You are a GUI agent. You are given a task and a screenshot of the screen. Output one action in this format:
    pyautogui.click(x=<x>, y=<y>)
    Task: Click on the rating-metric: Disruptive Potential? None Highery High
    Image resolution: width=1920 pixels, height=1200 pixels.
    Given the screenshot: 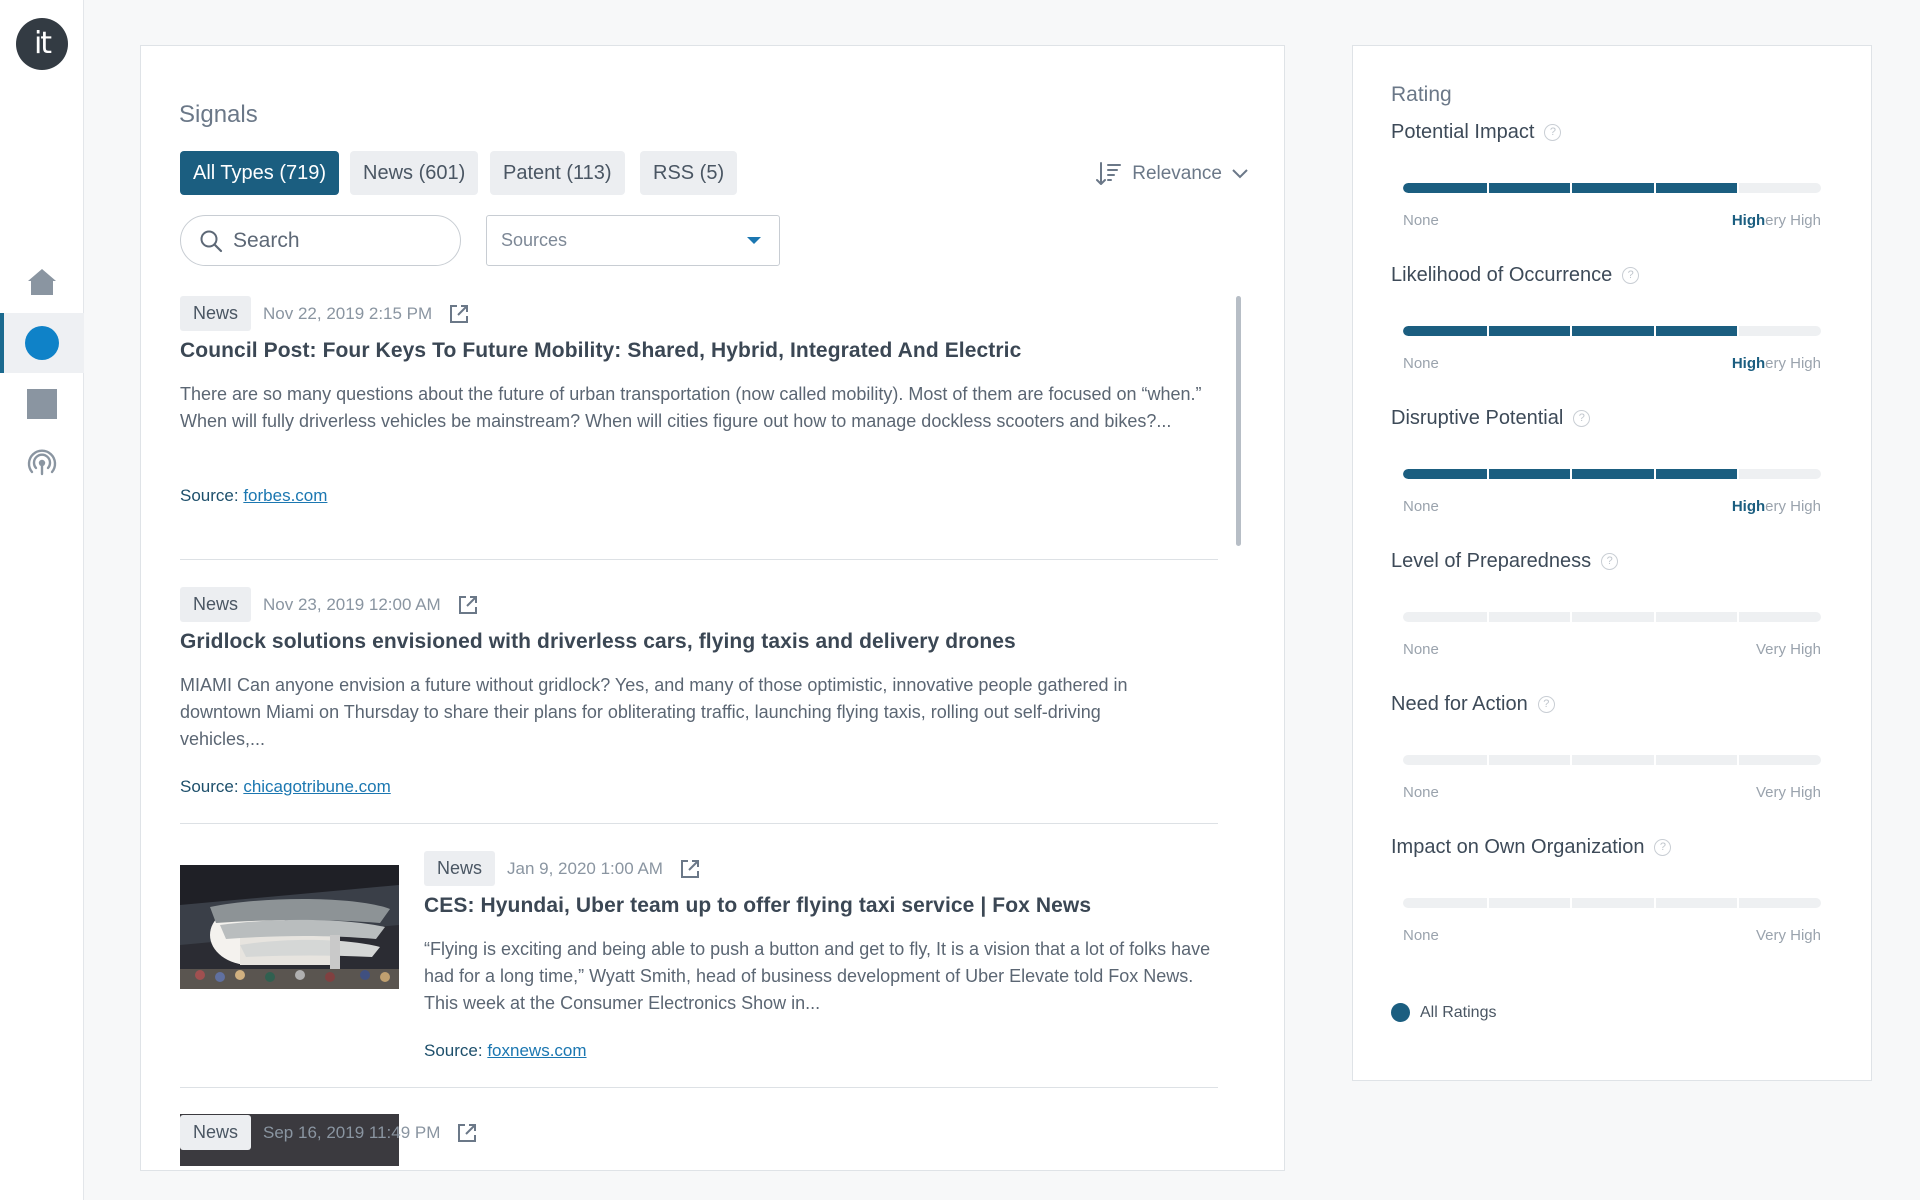 What is the action you would take?
    pyautogui.click(x=1611, y=477)
    